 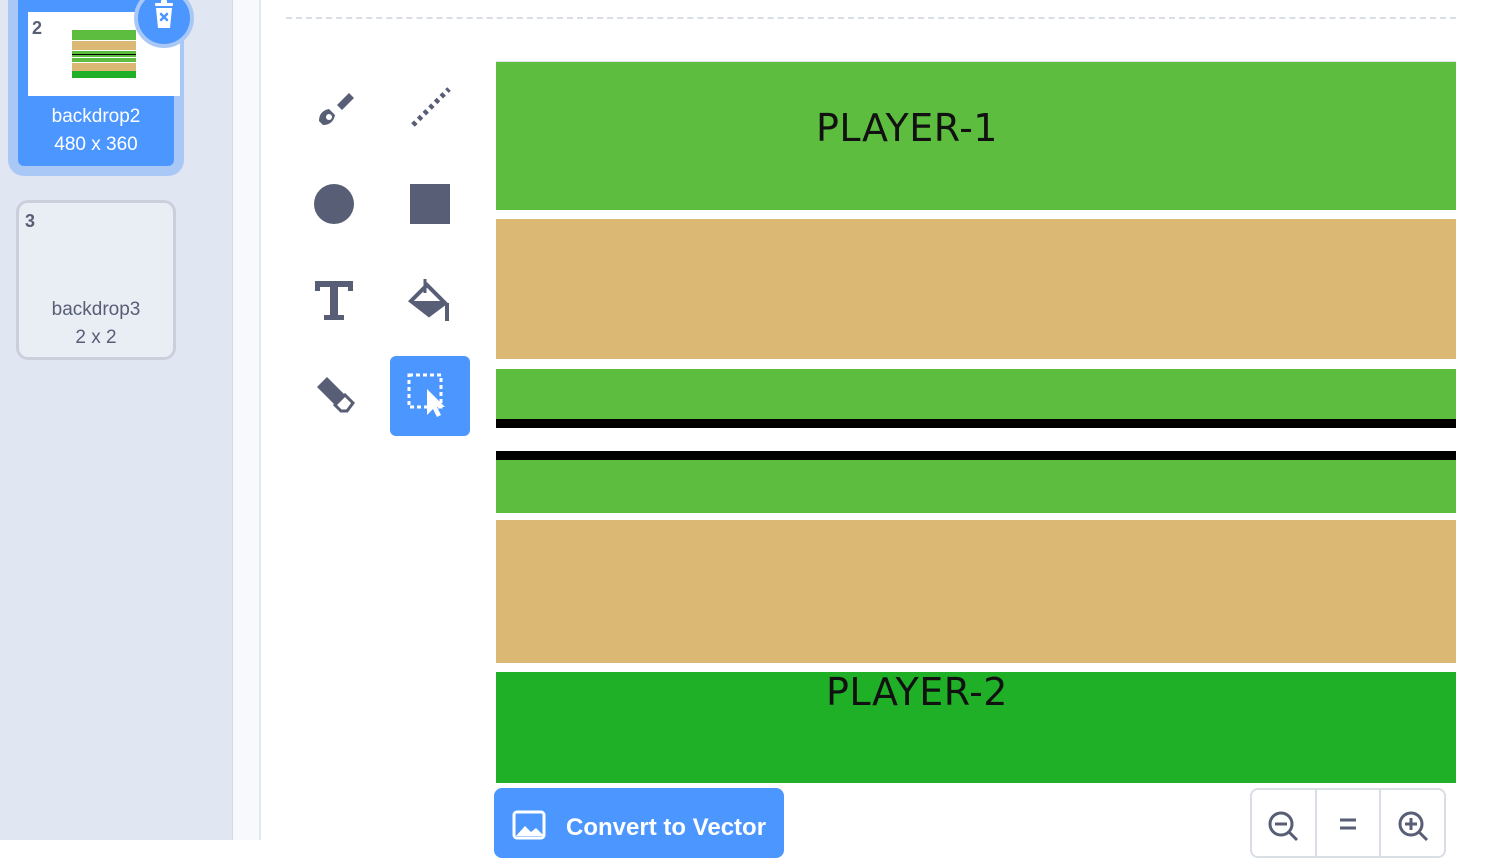 What do you see at coordinates (104, 54) in the screenshot?
I see `thumbnail-preview` at bounding box center [104, 54].